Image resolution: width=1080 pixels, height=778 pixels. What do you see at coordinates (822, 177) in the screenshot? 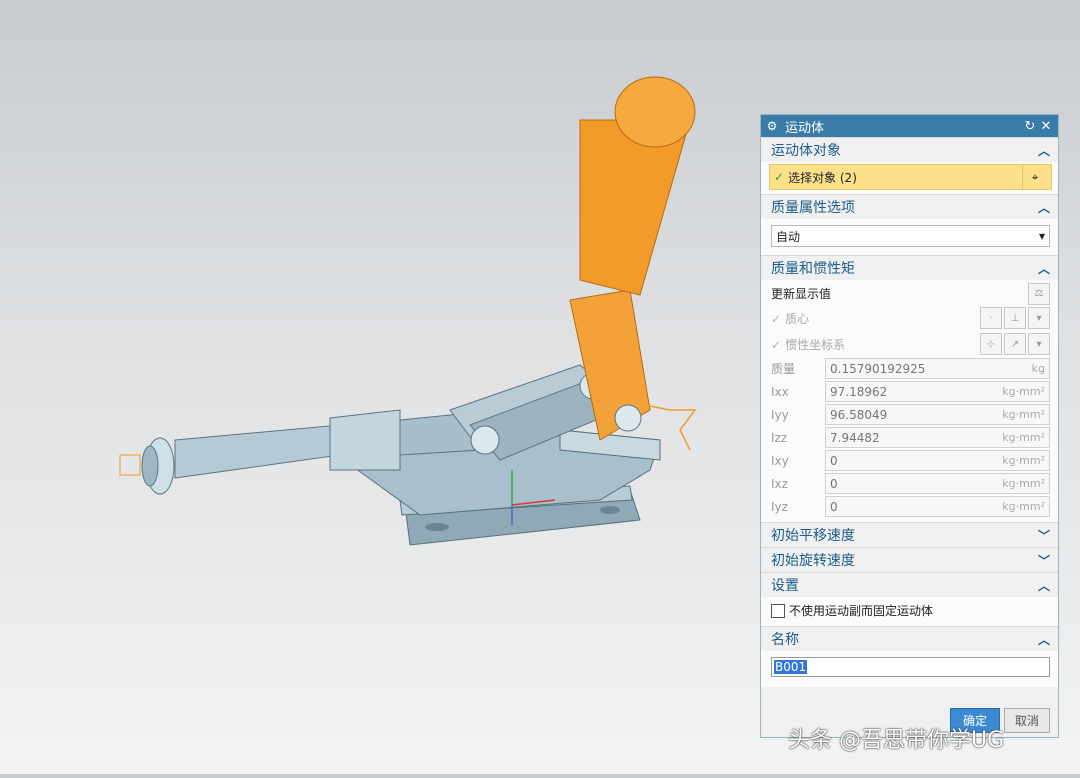
I see `select-object-label: 选择对象 (2)` at bounding box center [822, 177].